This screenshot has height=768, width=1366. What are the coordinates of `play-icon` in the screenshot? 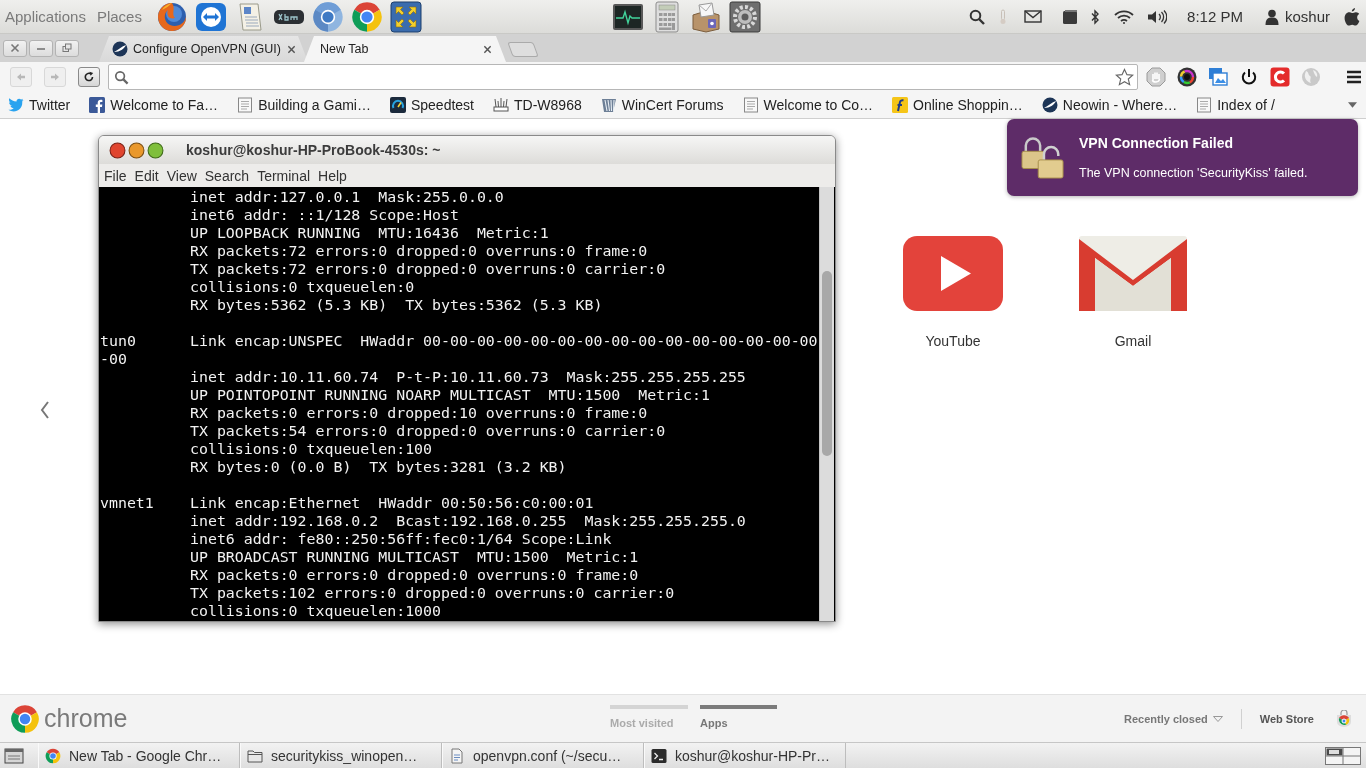 It's located at (953, 273).